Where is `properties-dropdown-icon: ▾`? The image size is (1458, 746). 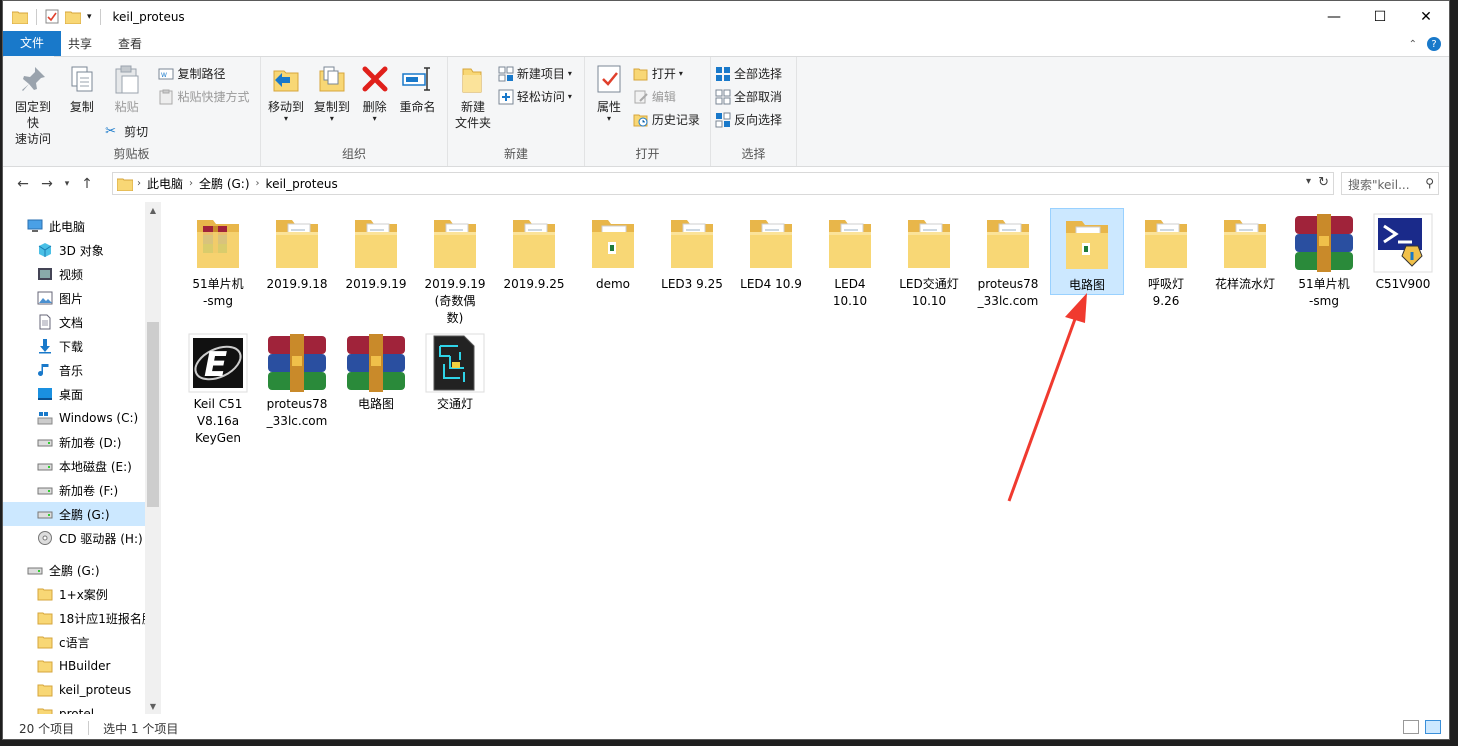
properties-dropdown-icon: ▾ is located at coordinates (608, 118).